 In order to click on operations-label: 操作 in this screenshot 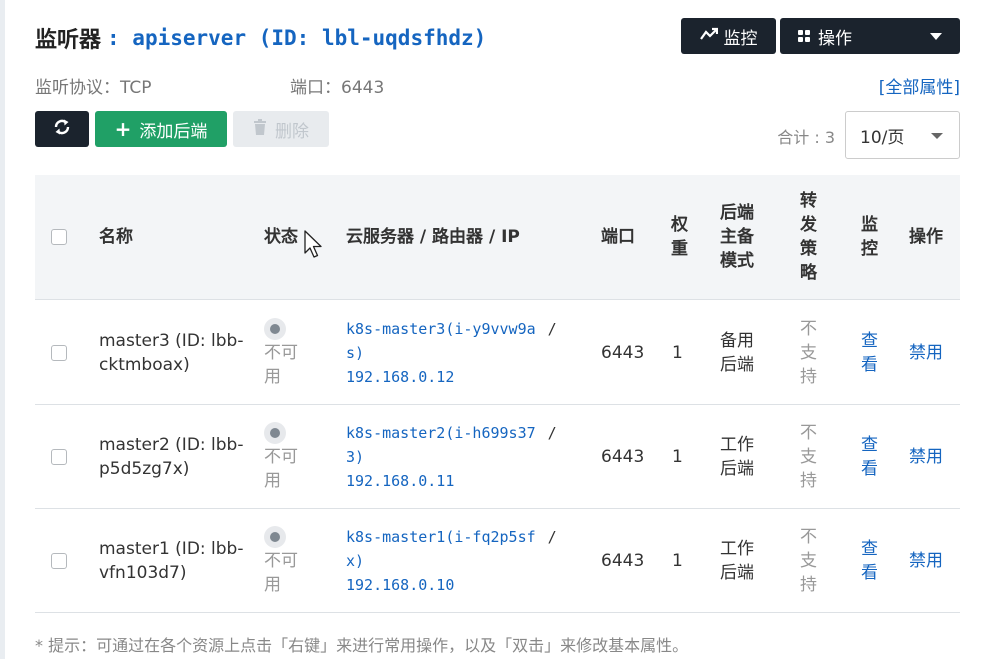, I will do `click(835, 38)`.